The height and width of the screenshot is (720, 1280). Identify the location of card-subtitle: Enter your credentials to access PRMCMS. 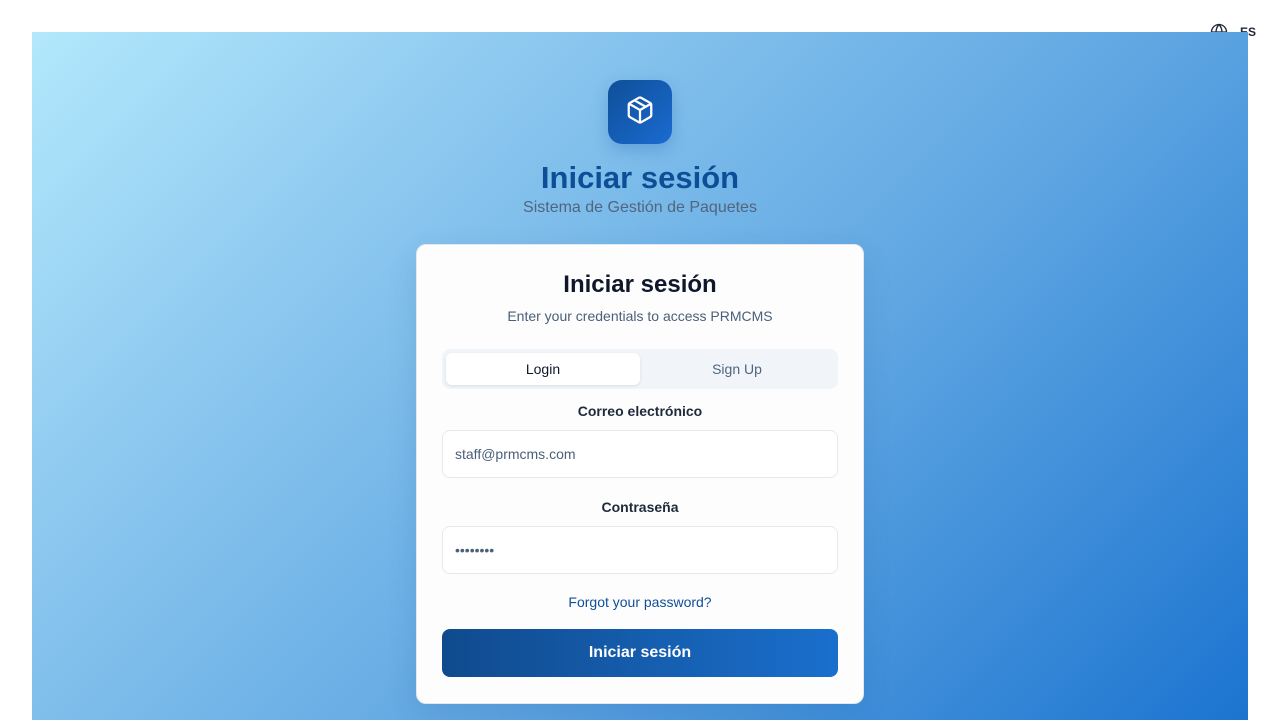
(640, 316).